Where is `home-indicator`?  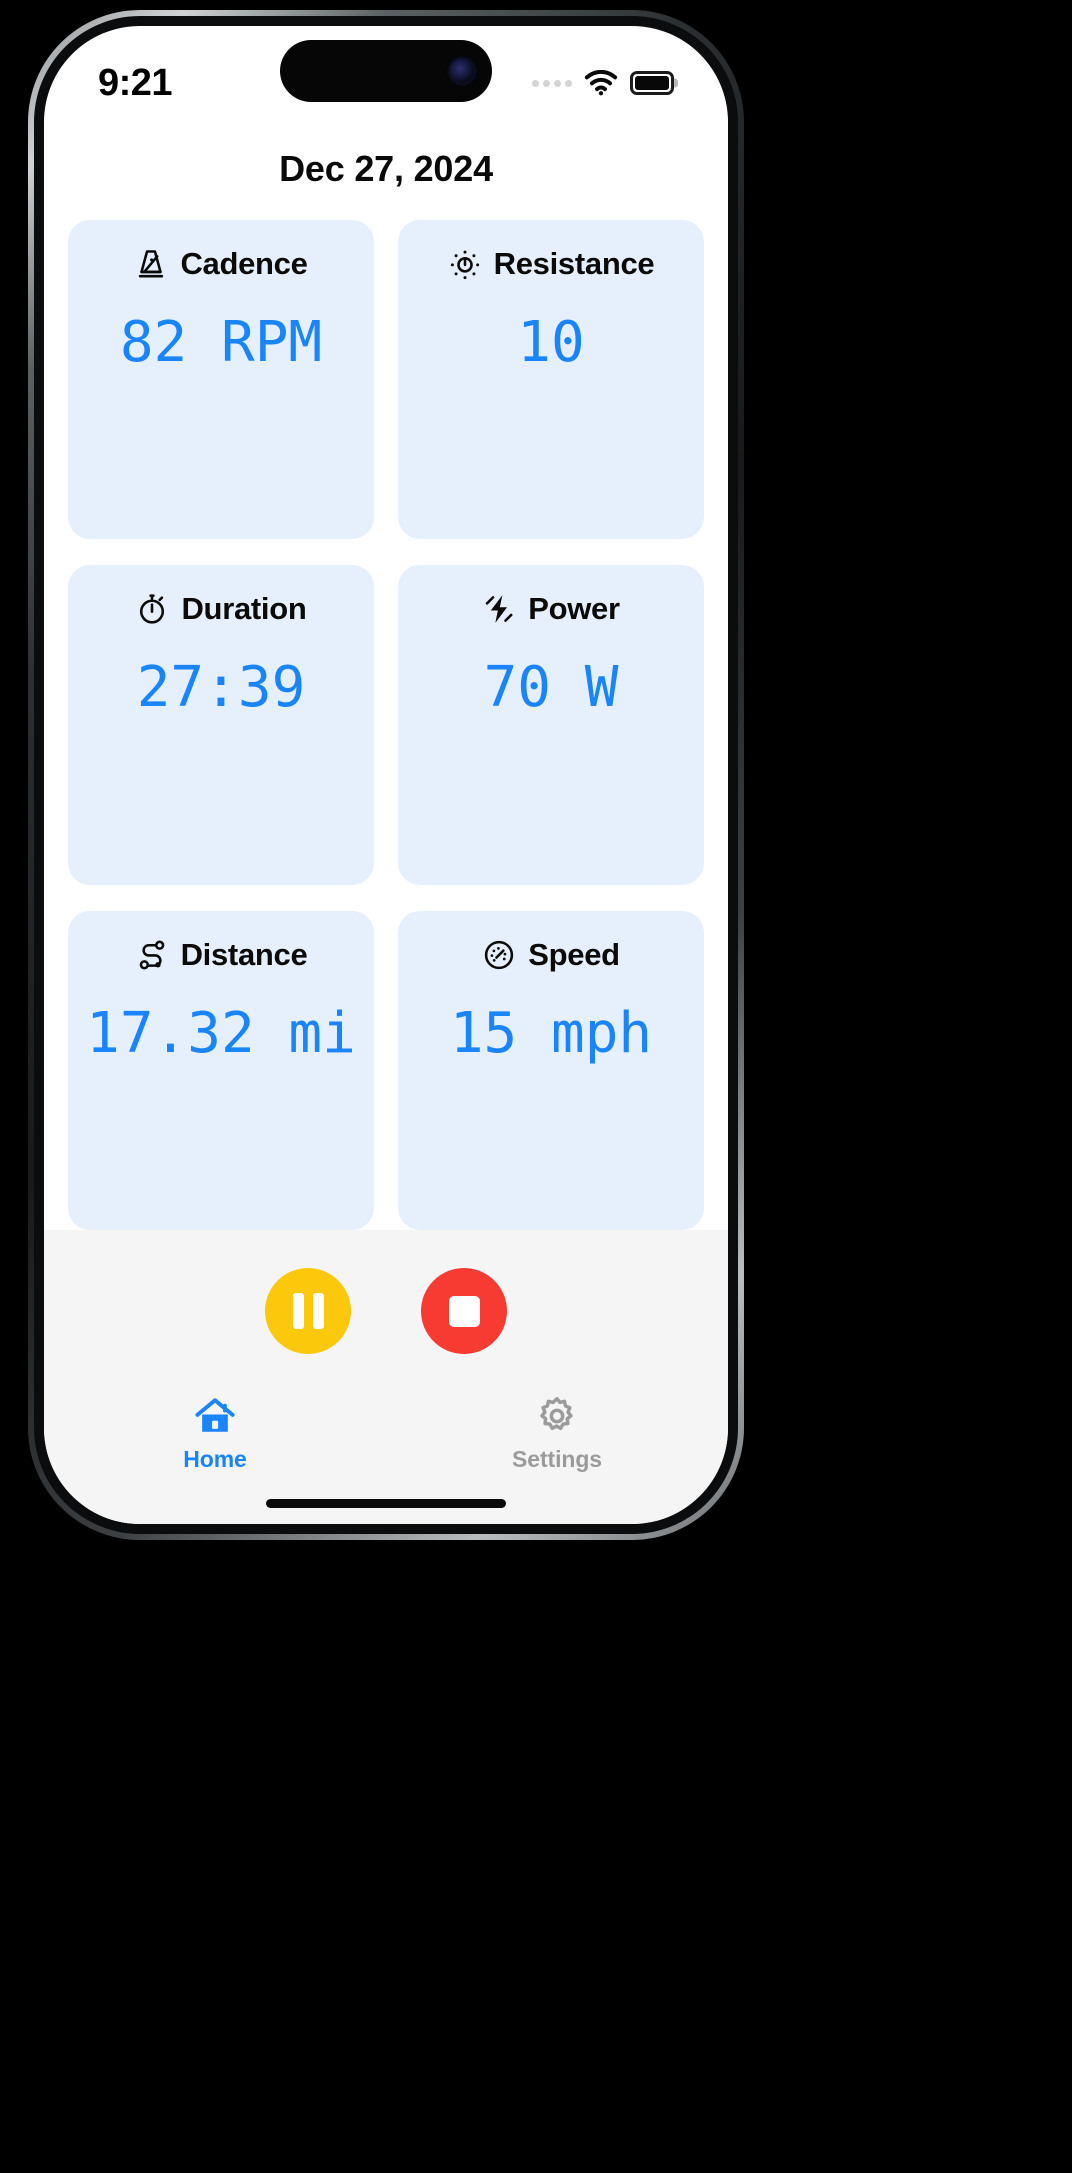 home-indicator is located at coordinates (386, 1508).